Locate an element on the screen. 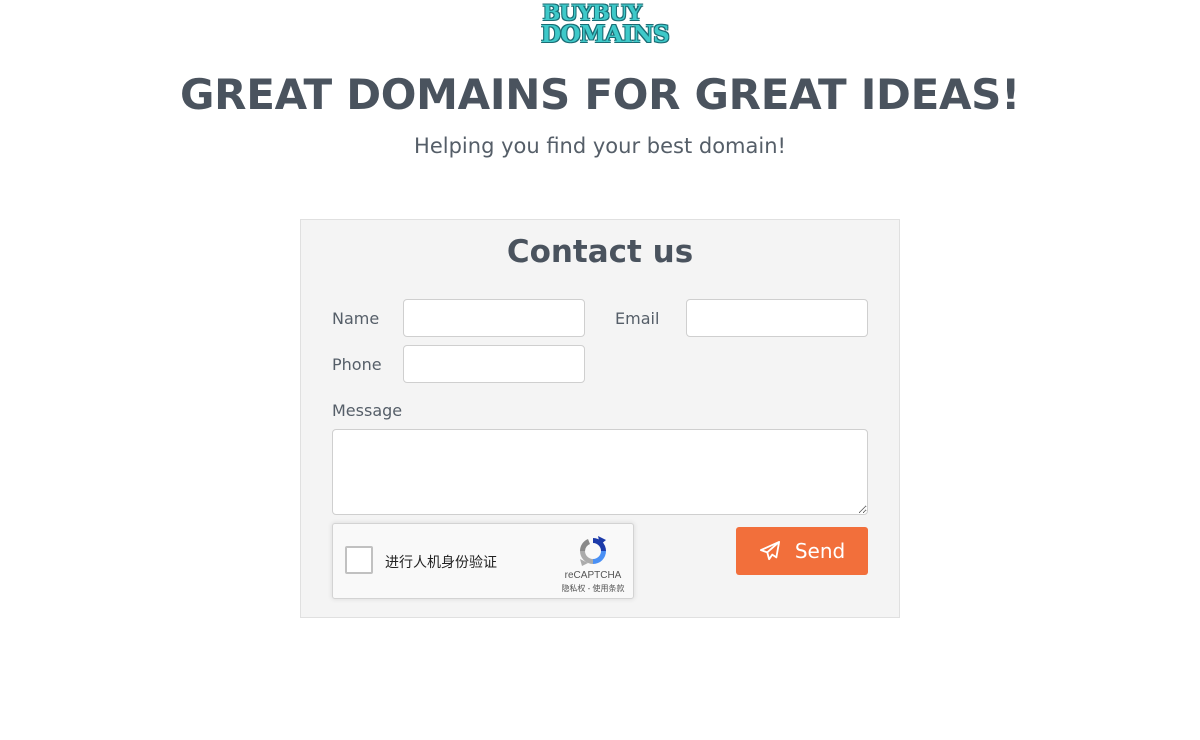  email-label: Email is located at coordinates (637, 318).